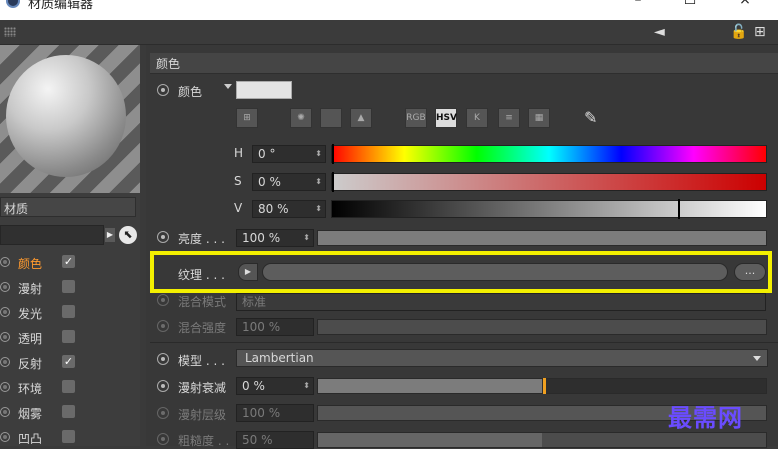  What do you see at coordinates (542, 327) in the screenshot?
I see `blend-strength-slider` at bounding box center [542, 327].